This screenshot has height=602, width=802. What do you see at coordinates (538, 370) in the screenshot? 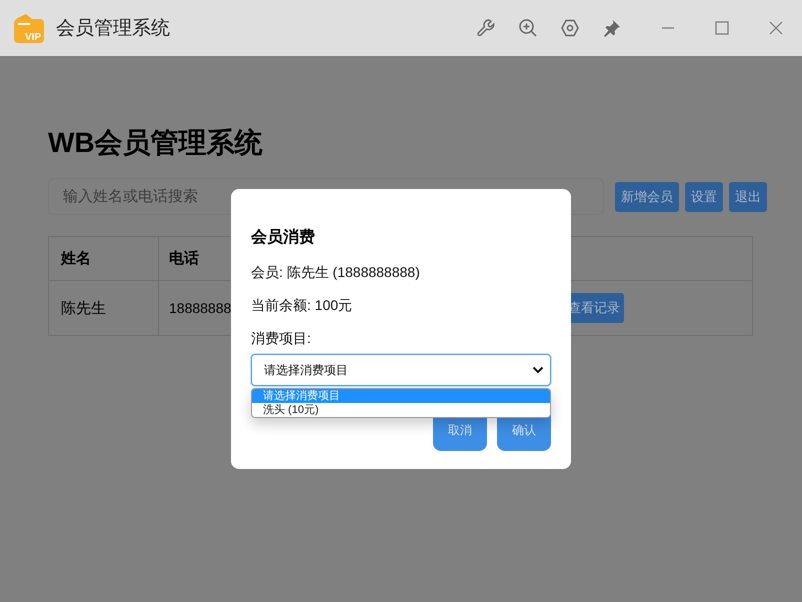
I see `chevron-down-icon` at bounding box center [538, 370].